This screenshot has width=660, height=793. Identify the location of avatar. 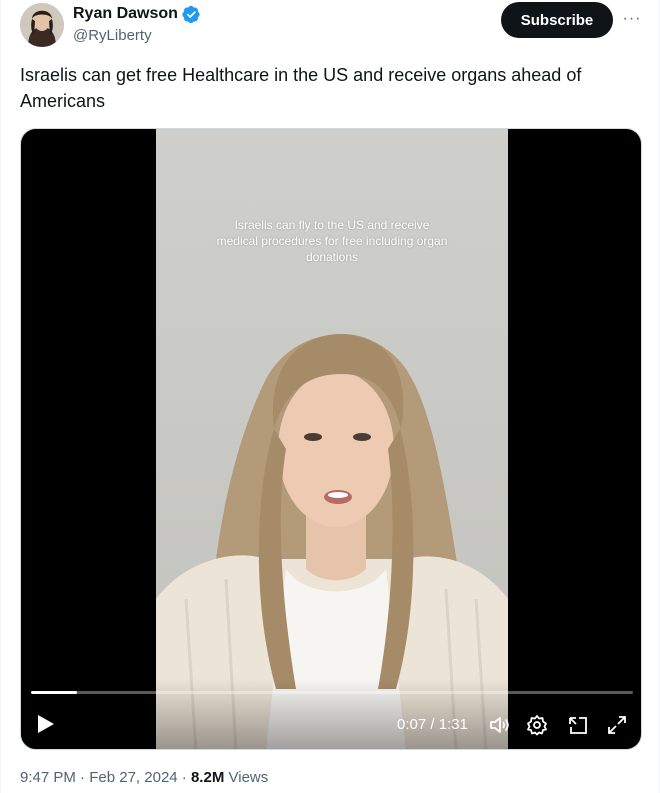
(42, 25).